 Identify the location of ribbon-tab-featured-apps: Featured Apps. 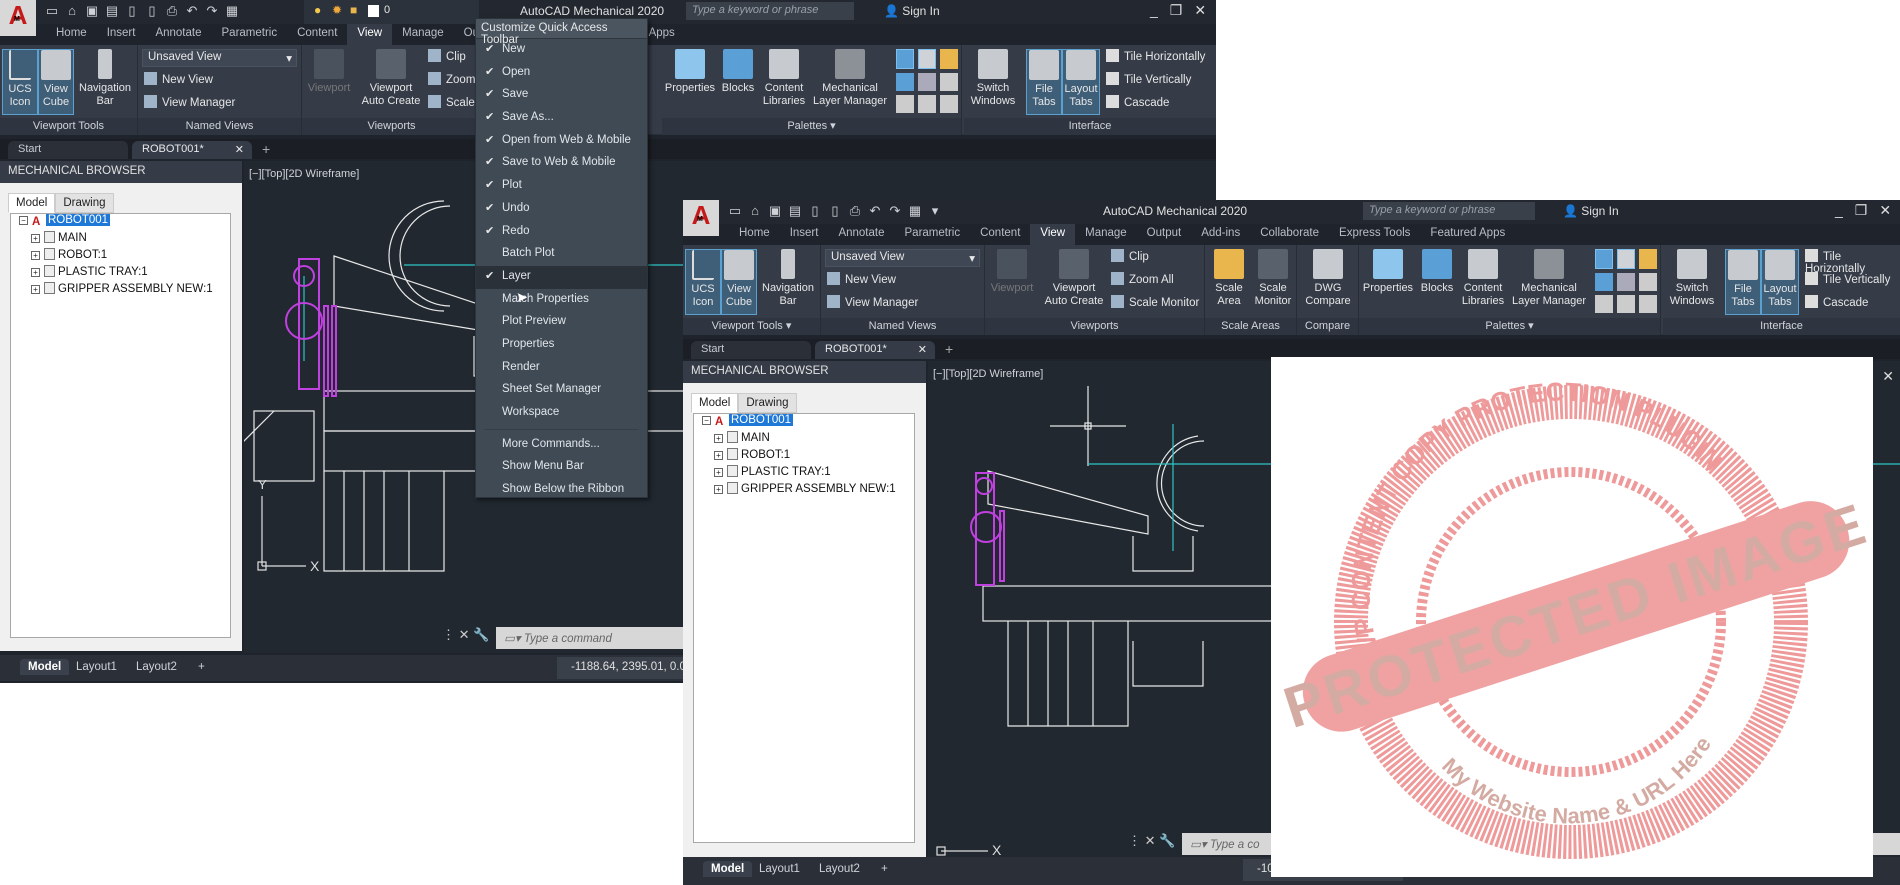
(1467, 234).